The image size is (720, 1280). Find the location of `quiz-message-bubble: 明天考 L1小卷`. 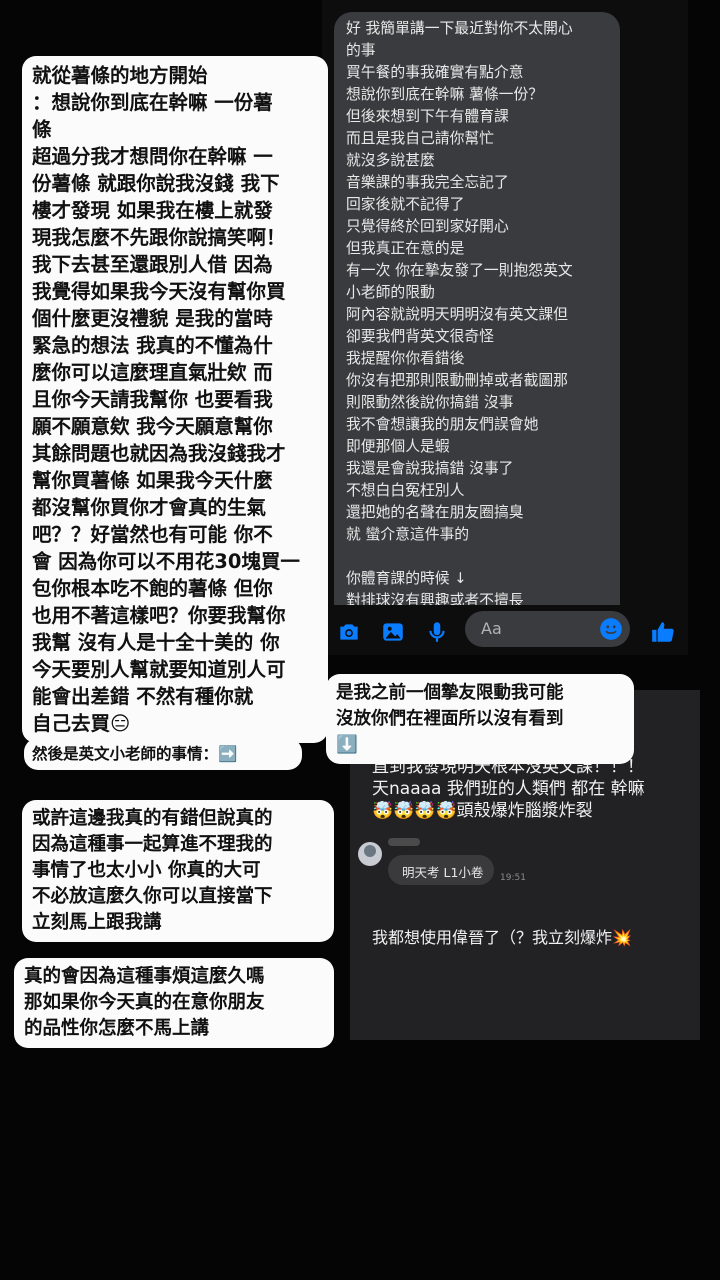

quiz-message-bubble: 明天考 L1小卷 is located at coordinates (441, 870).